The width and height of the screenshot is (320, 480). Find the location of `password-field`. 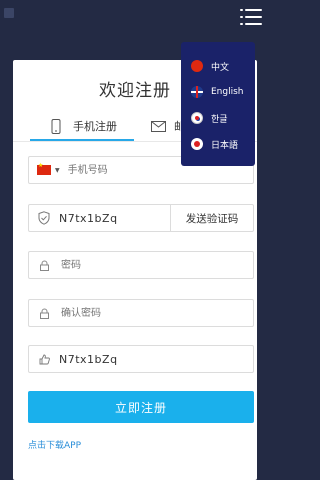

password-field is located at coordinates (141, 265).